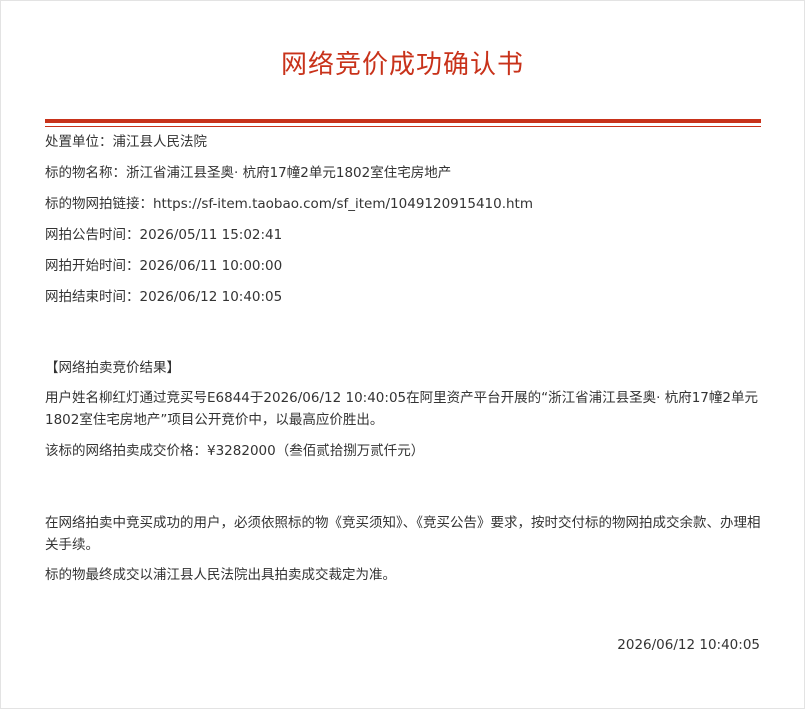 This screenshot has height=709, width=805. I want to click on field-start-time: 网拍开始时间：2026/06/11 10:00:00, so click(163, 266).